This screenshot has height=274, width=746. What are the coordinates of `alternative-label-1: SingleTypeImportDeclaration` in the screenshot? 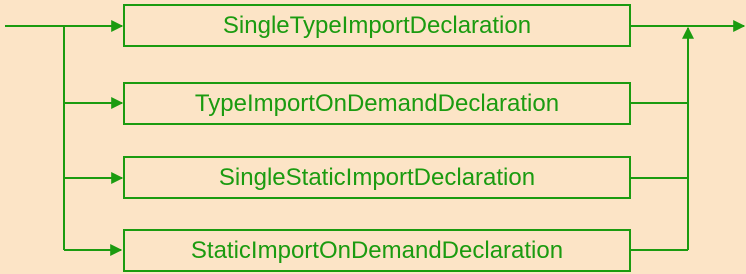 It's located at (377, 25).